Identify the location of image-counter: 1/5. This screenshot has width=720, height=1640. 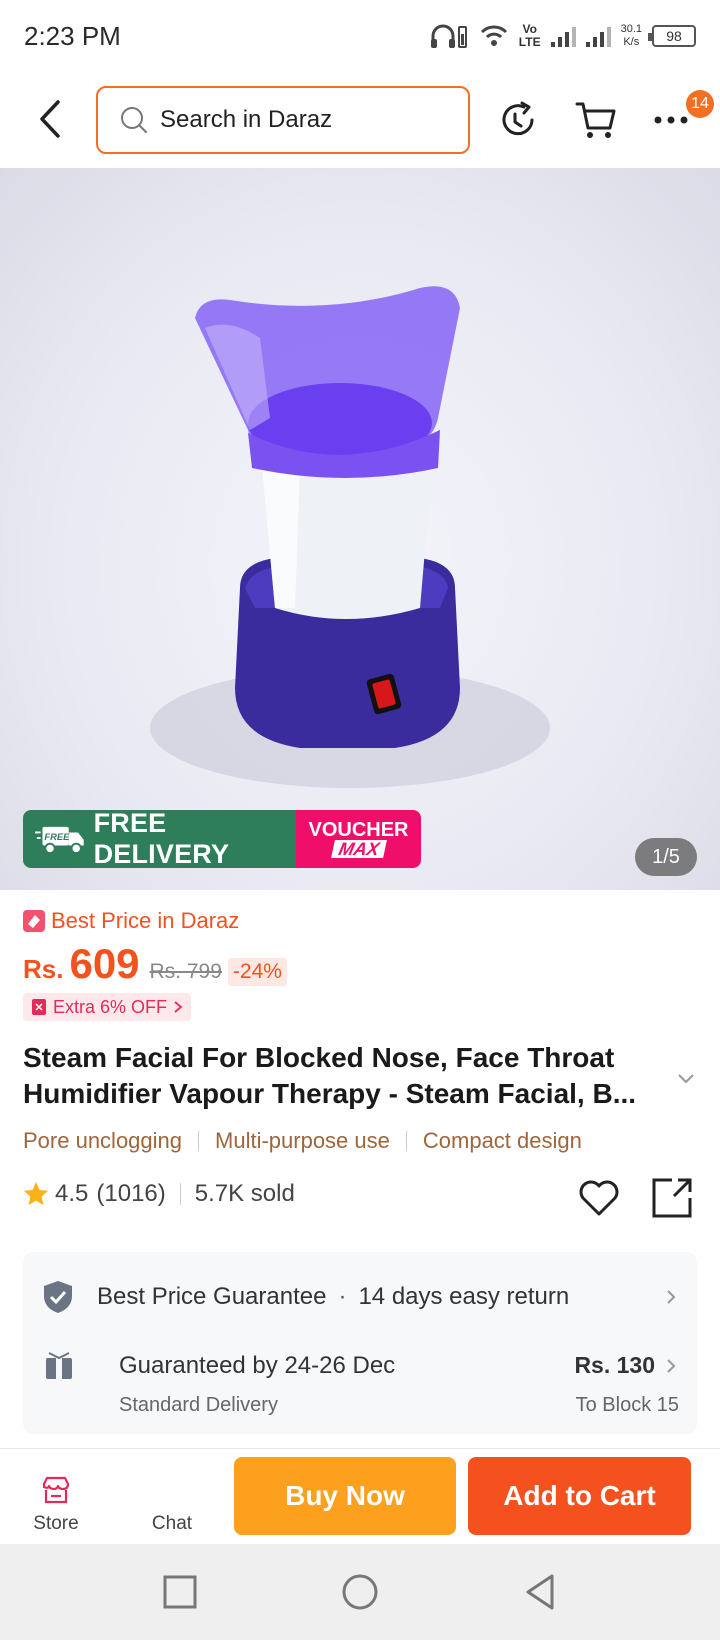
(666, 857).